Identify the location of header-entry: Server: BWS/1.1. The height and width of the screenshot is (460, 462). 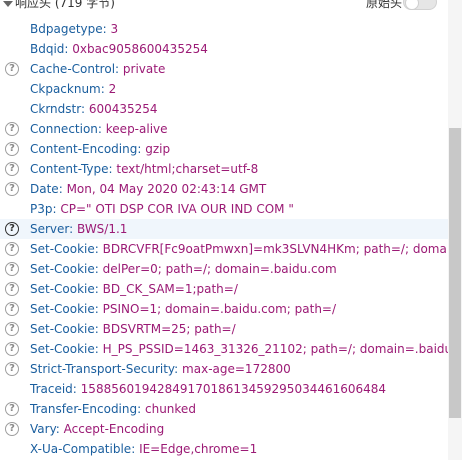
(78, 229).